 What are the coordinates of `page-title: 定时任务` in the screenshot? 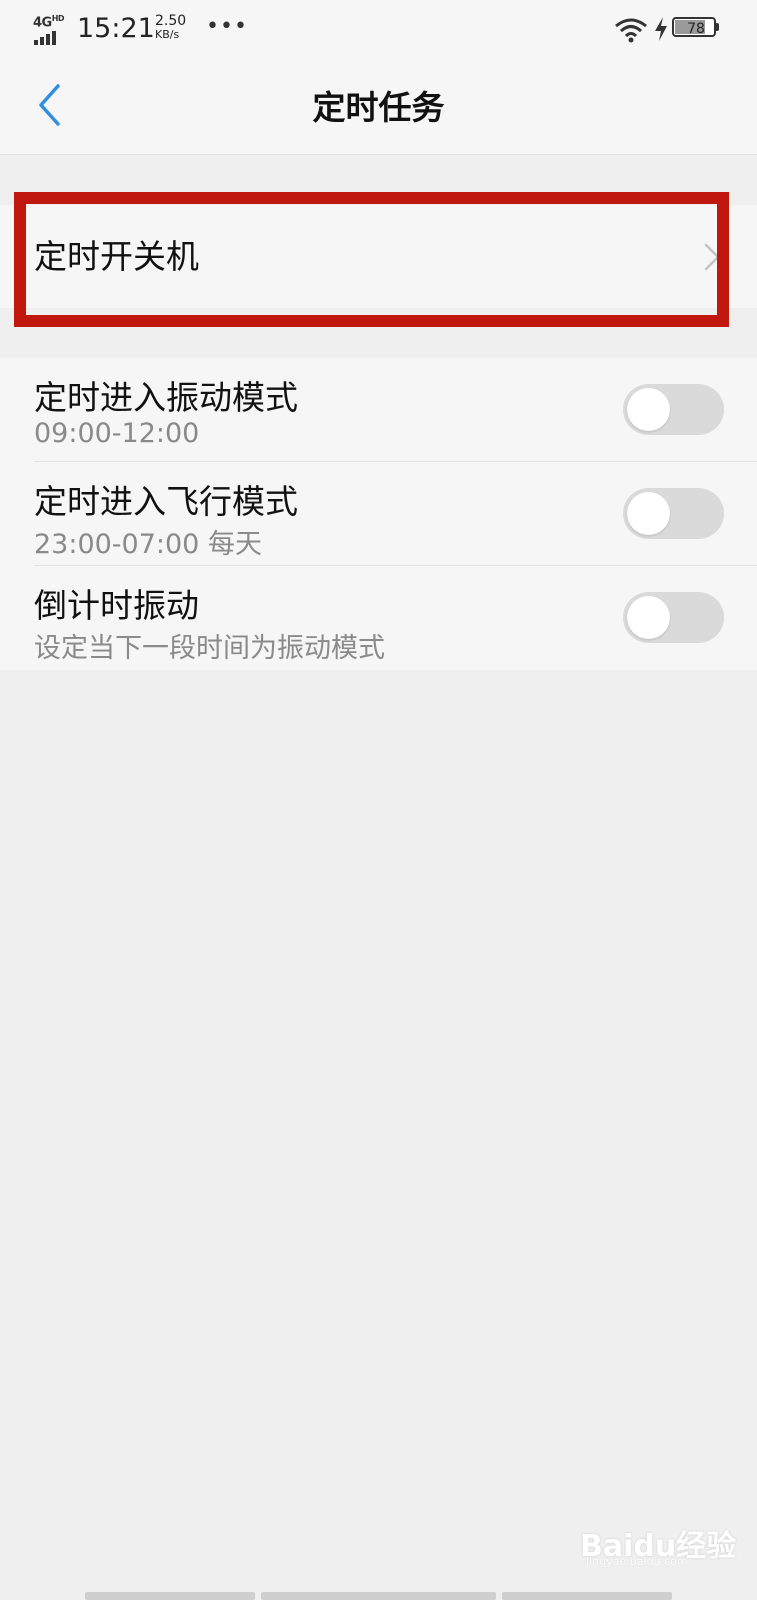 It's located at (378, 107).